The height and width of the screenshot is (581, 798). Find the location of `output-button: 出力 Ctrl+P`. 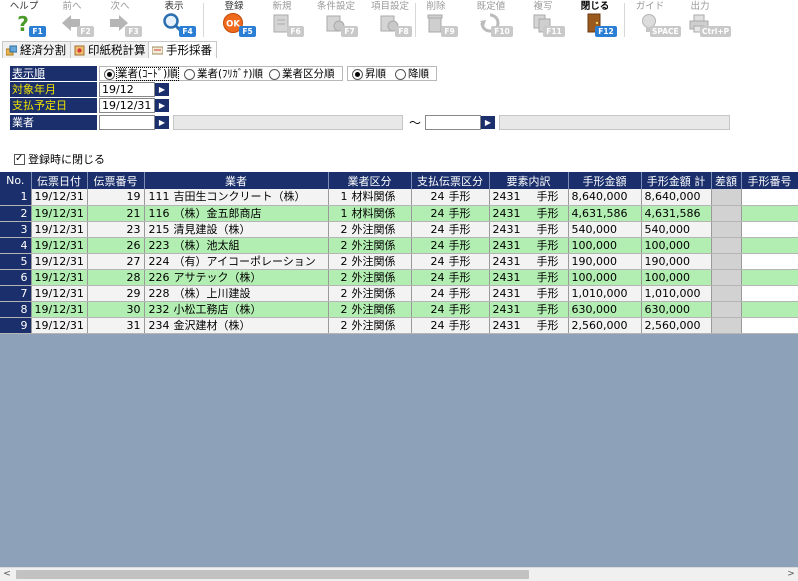

output-button: 出力 Ctrl+P is located at coordinates (704, 20).